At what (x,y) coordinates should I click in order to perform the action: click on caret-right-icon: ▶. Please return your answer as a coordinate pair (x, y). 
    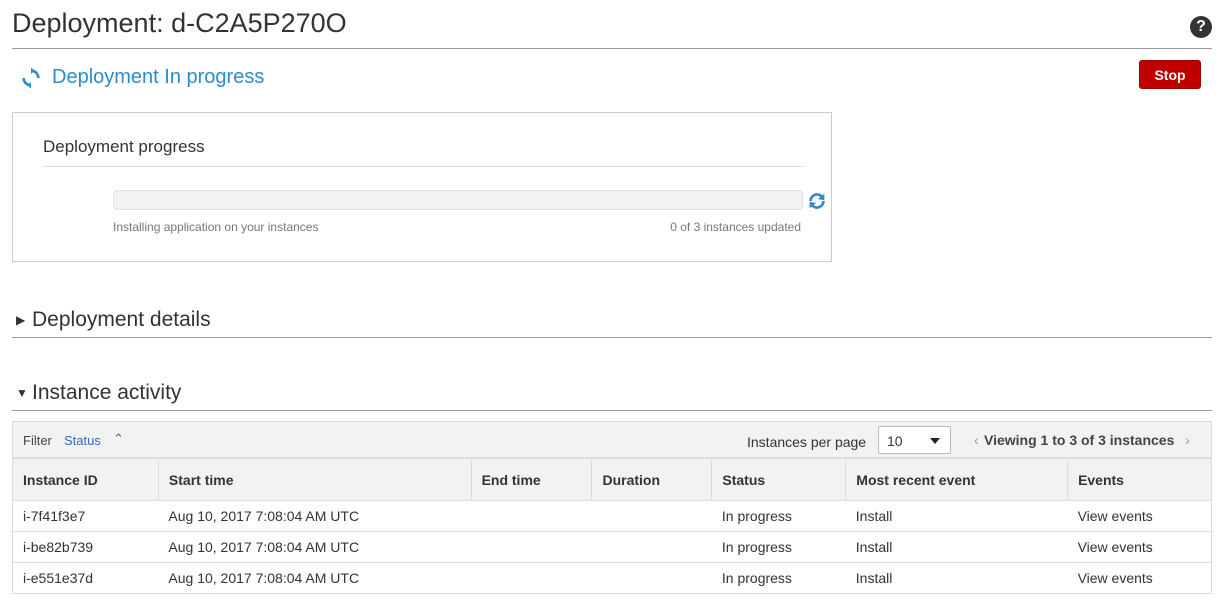
    Looking at the image, I should click on (21, 320).